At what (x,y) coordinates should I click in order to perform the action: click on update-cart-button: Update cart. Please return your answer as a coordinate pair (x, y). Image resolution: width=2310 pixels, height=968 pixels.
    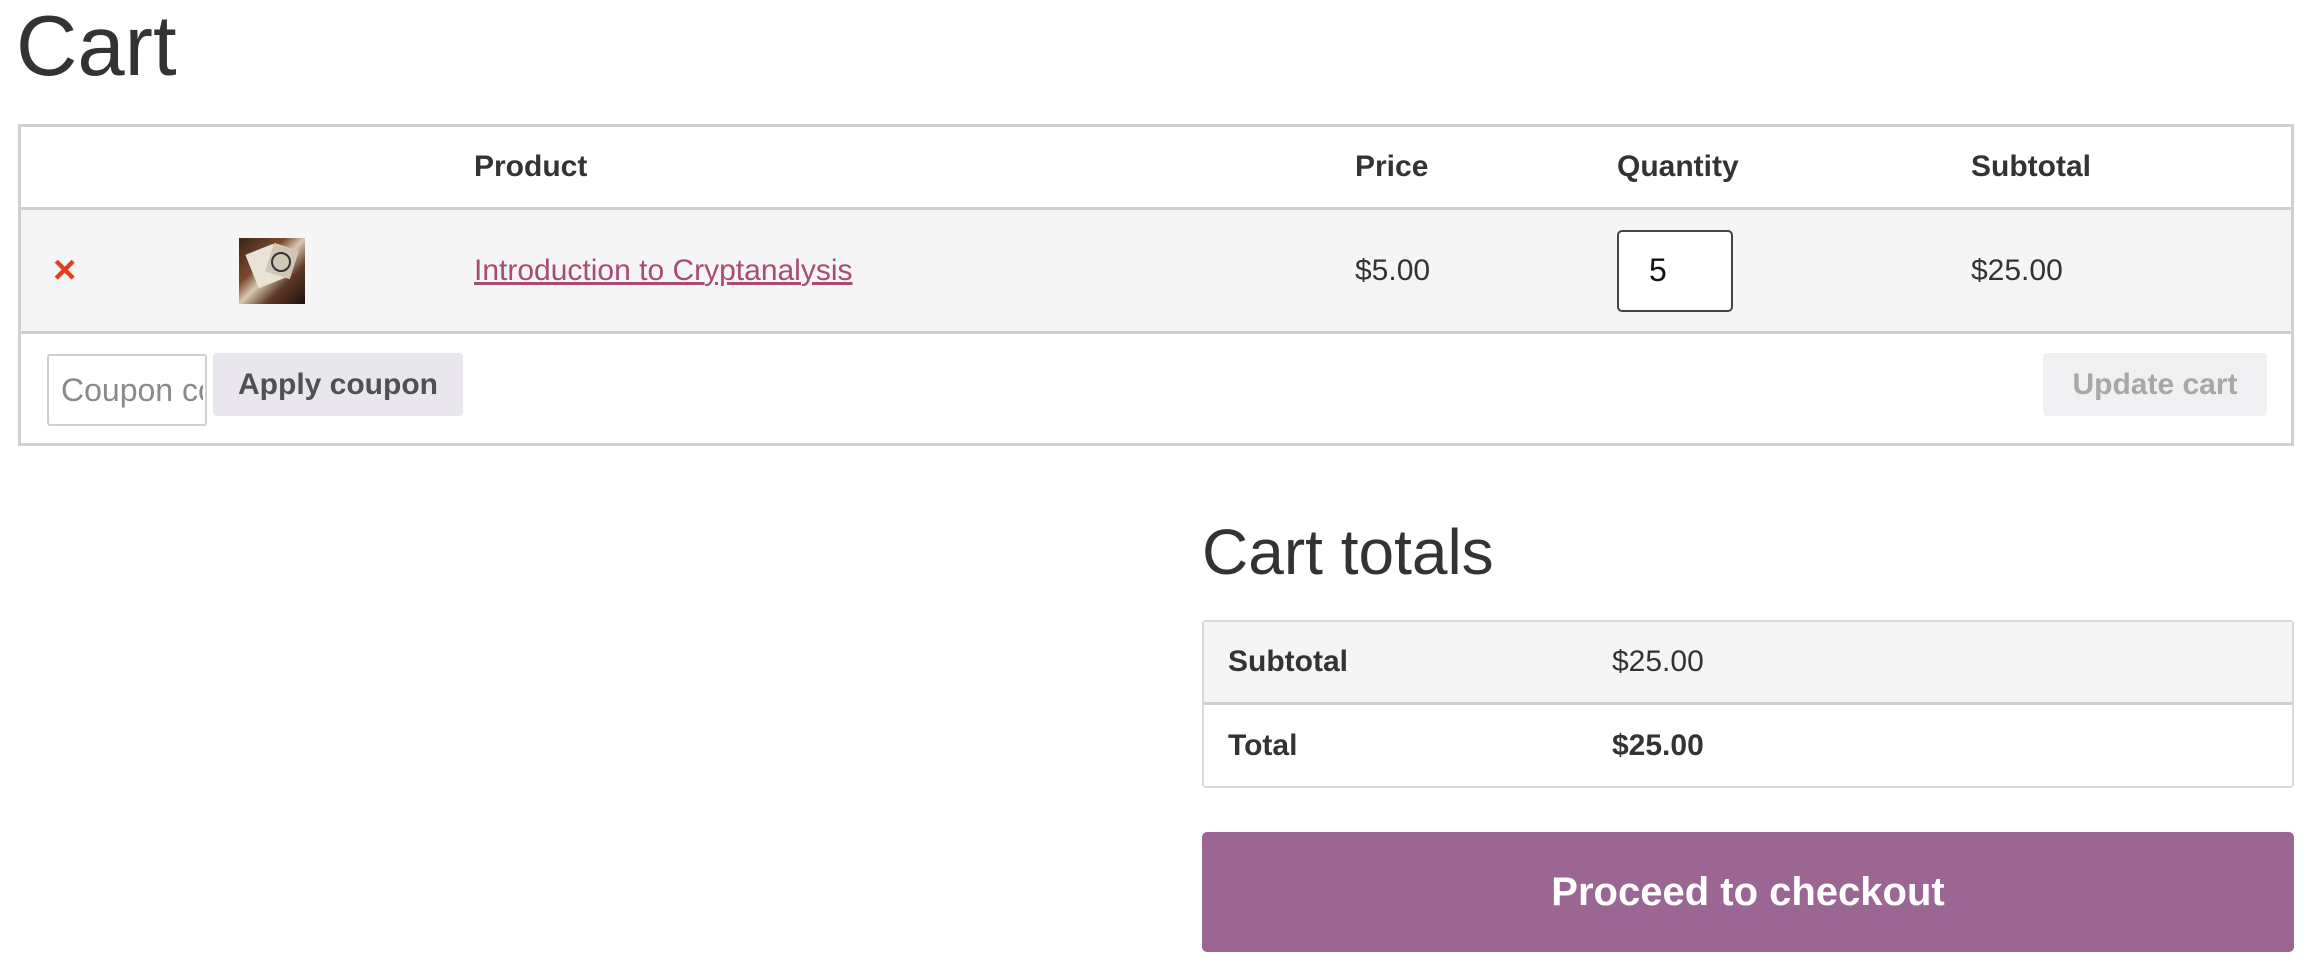
    Looking at the image, I should click on (2155, 384).